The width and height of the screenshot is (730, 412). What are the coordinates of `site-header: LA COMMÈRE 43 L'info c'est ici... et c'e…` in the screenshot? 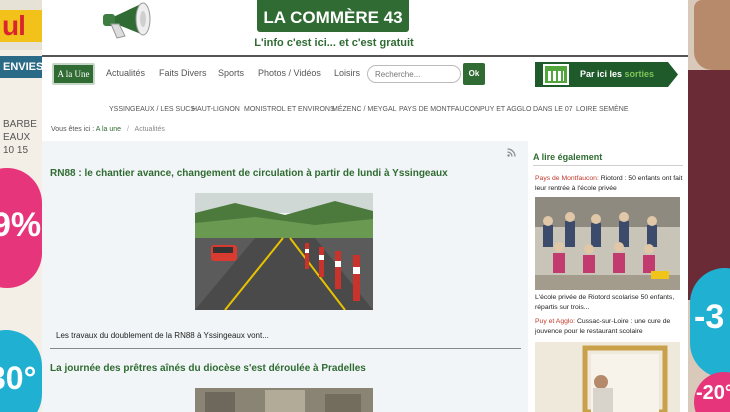 It's located at (365, 27).